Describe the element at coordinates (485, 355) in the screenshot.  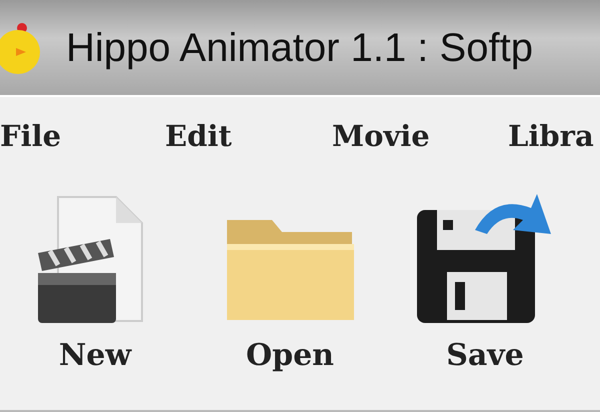
I see `toolbar-label: Save` at that location.